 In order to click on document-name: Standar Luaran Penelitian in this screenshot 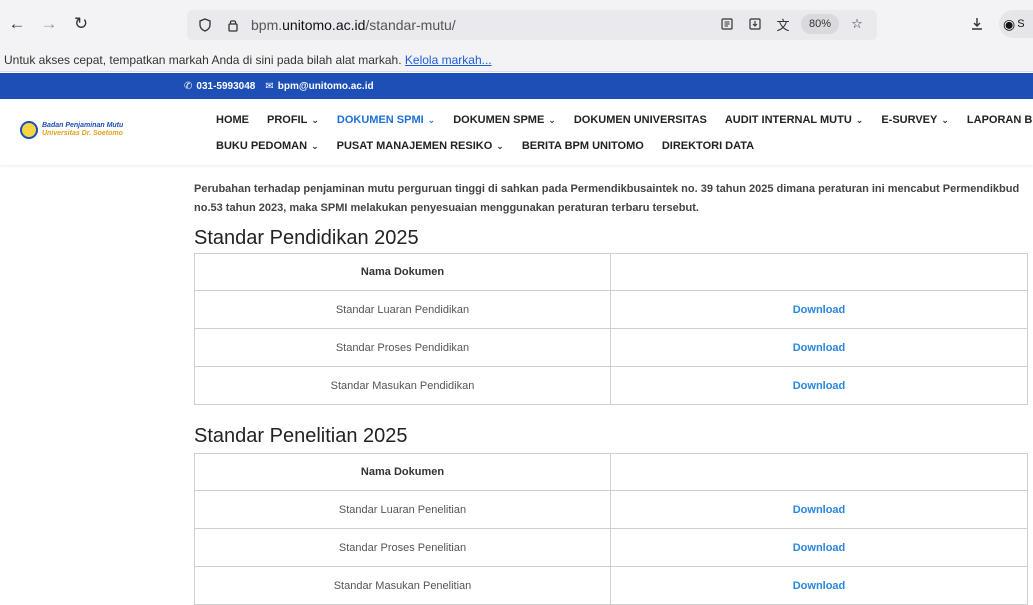, I will do `click(402, 509)`.